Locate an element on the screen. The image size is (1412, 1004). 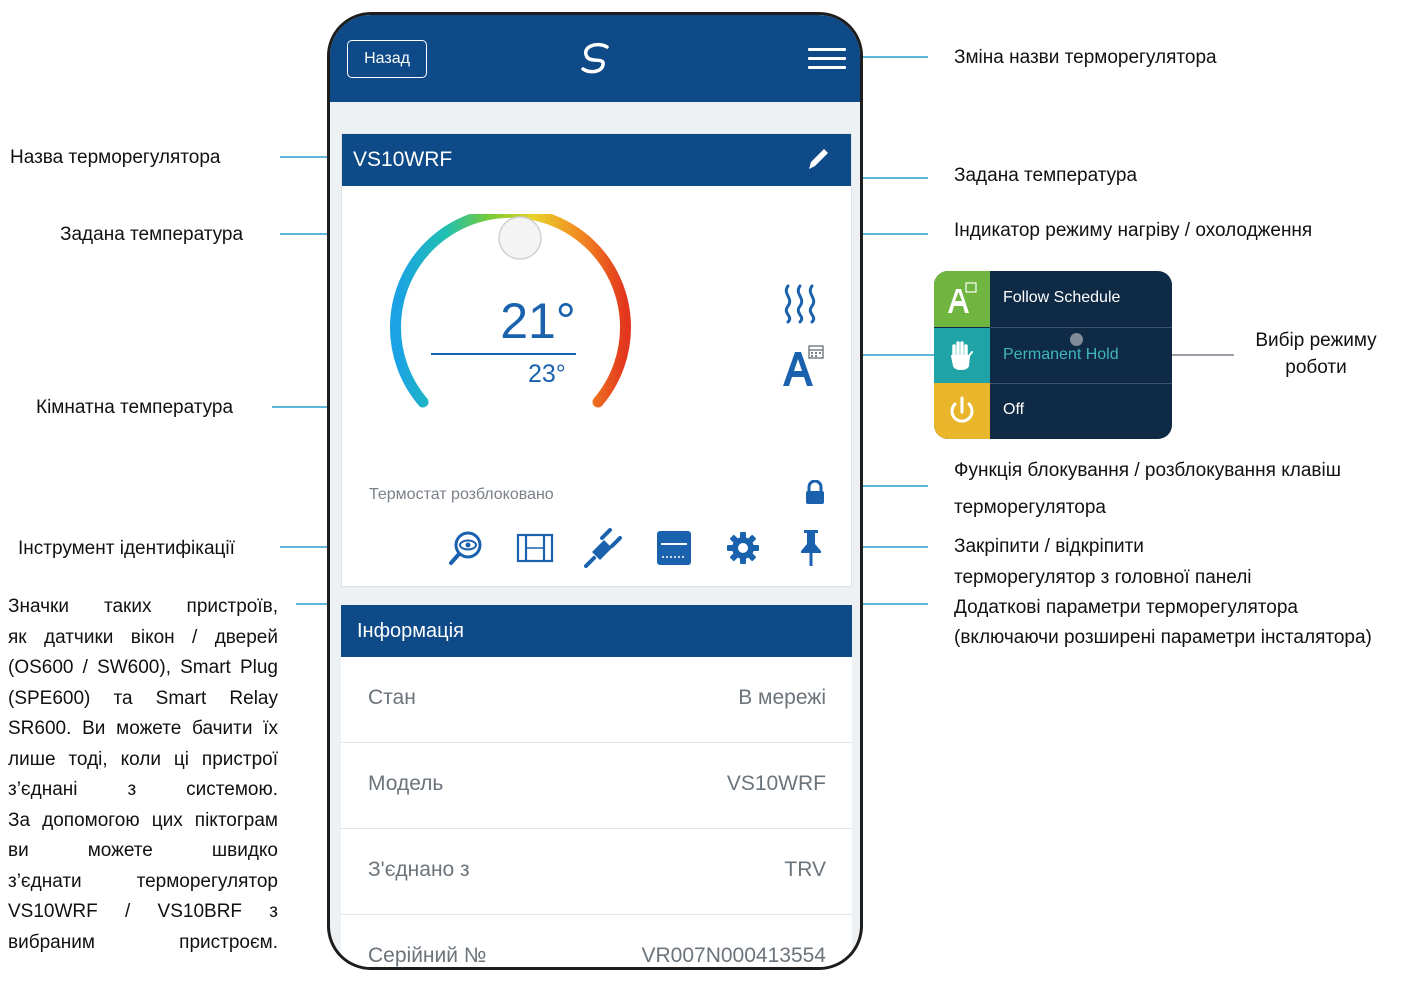
annotation-pin-line1: Закріпити / відкріпити is located at coordinates (1049, 546).